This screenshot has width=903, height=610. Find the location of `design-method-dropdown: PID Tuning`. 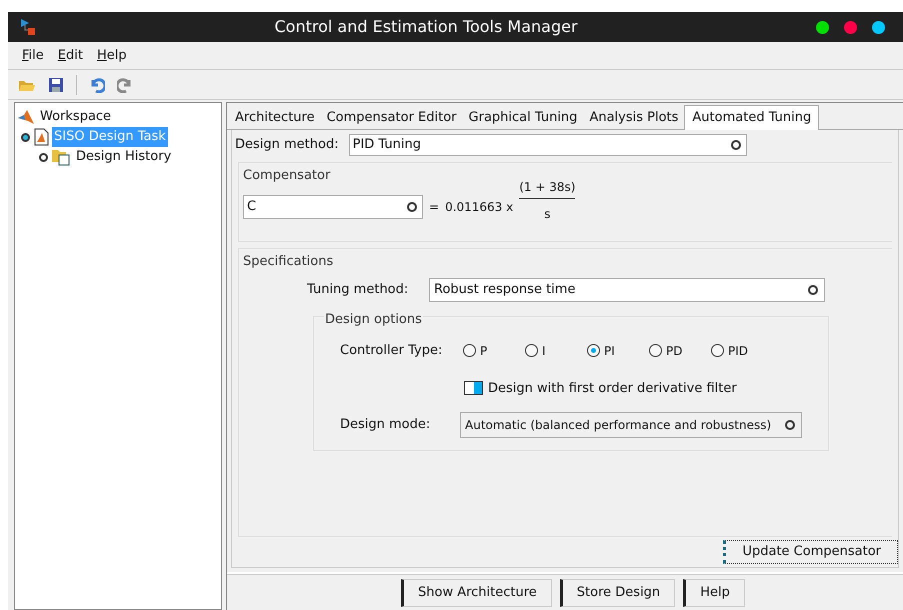

design-method-dropdown: PID Tuning is located at coordinates (547, 145).